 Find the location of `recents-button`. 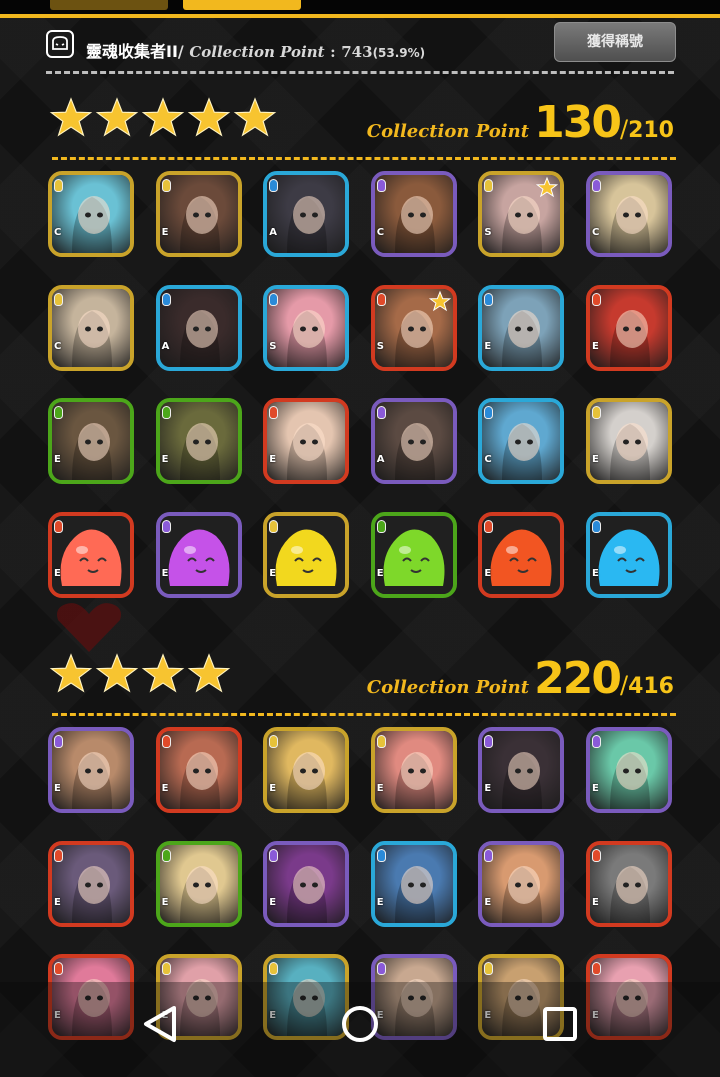

recents-button is located at coordinates (560, 1024).